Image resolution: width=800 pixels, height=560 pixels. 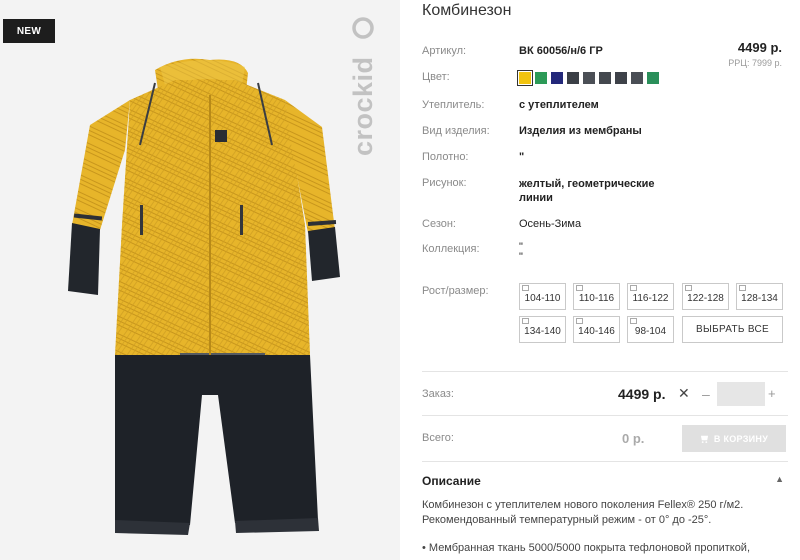 I want to click on product-title: Комбинезон, so click(x=467, y=10).